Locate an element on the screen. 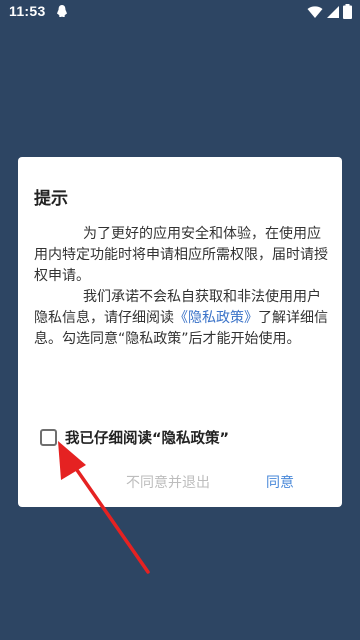 Image resolution: width=360 pixels, height=640 pixels. wifi-icon is located at coordinates (315, 11).